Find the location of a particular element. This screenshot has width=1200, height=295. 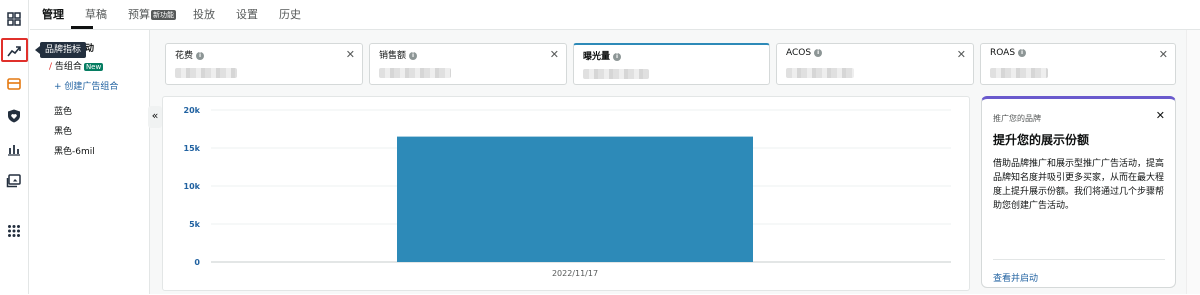

y-tick-label: 5k is located at coordinates (195, 224).